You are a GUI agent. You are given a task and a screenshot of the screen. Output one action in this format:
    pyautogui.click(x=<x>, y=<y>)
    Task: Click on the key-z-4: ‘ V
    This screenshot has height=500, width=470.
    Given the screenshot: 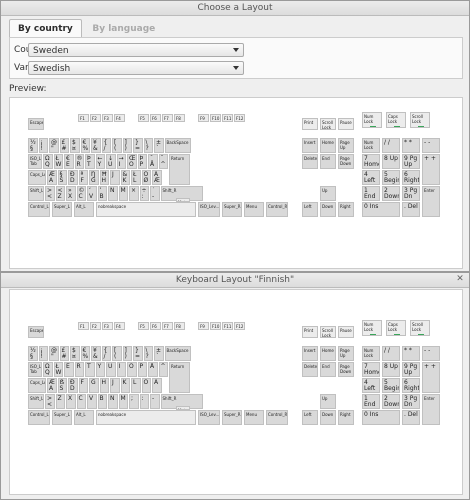 What is the action you would take?
    pyautogui.click(x=92, y=193)
    